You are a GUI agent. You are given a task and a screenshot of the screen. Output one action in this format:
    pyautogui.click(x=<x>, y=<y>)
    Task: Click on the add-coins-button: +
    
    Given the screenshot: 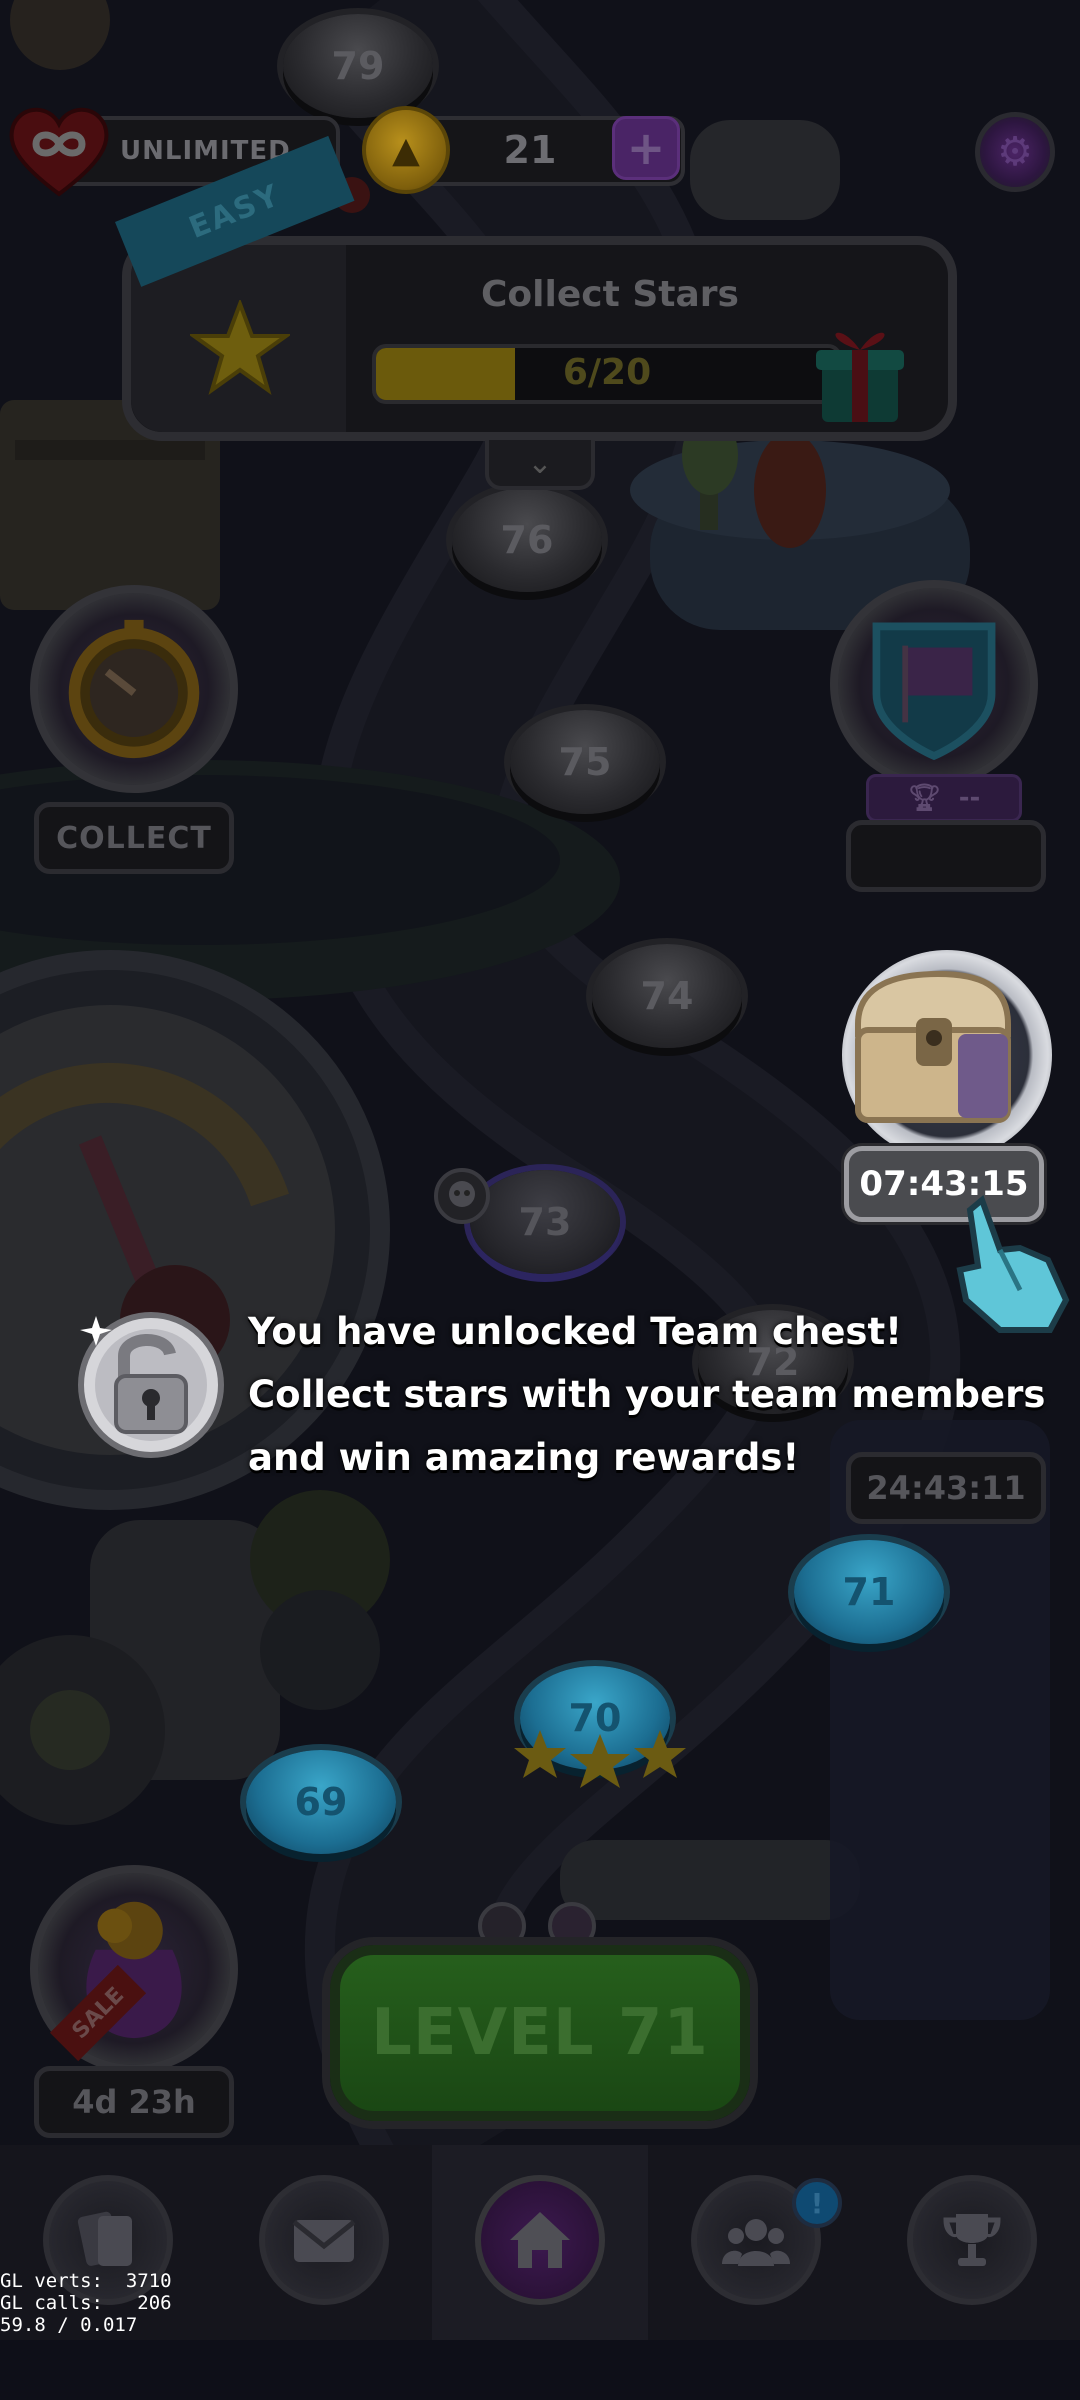 What is the action you would take?
    pyautogui.click(x=646, y=148)
    